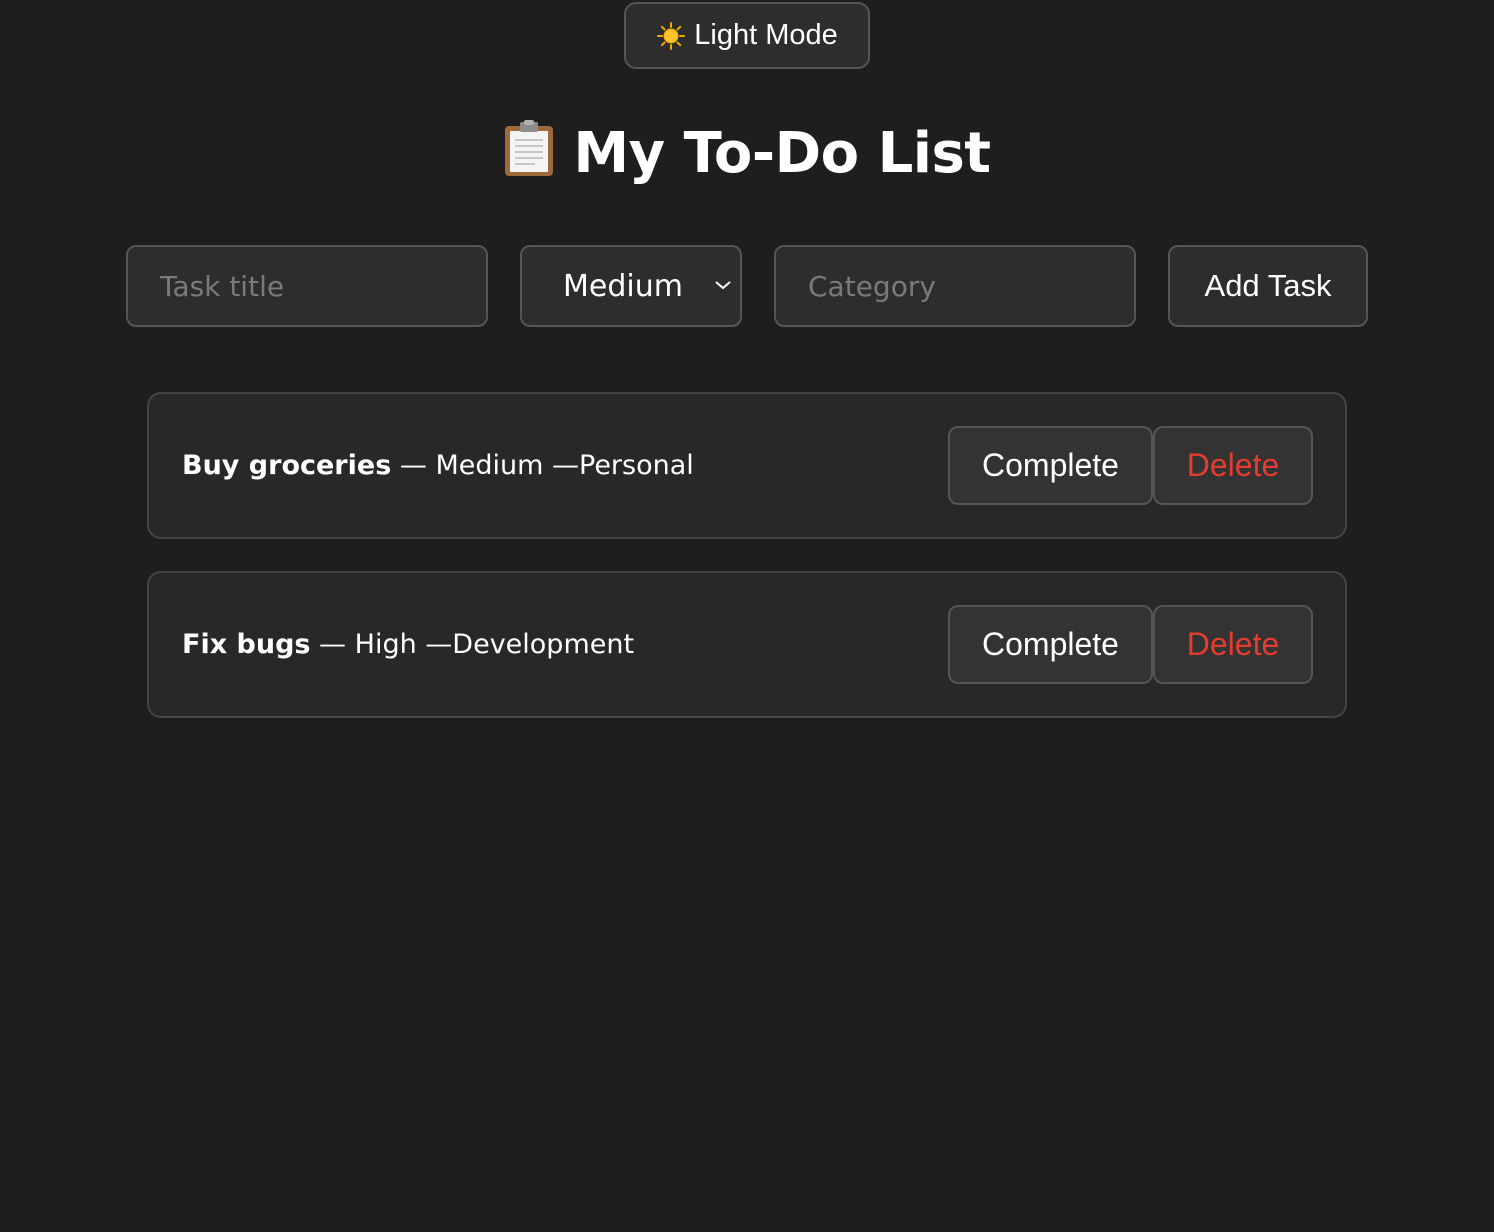  Describe the element at coordinates (782, 153) in the screenshot. I see `page-title-text: My To-Do List` at that location.